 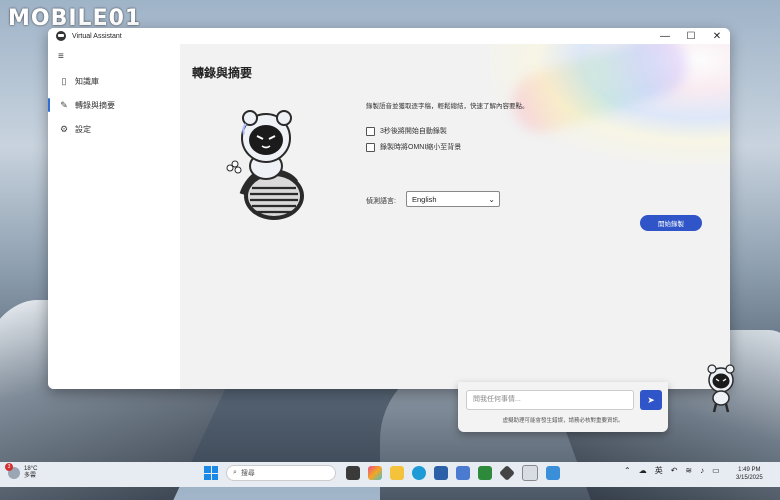 I want to click on chat-popup: 問我任何事情... ➤ 虛擬助理可能會發生錯誤，請務必核對重要資訊。, so click(x=563, y=407).